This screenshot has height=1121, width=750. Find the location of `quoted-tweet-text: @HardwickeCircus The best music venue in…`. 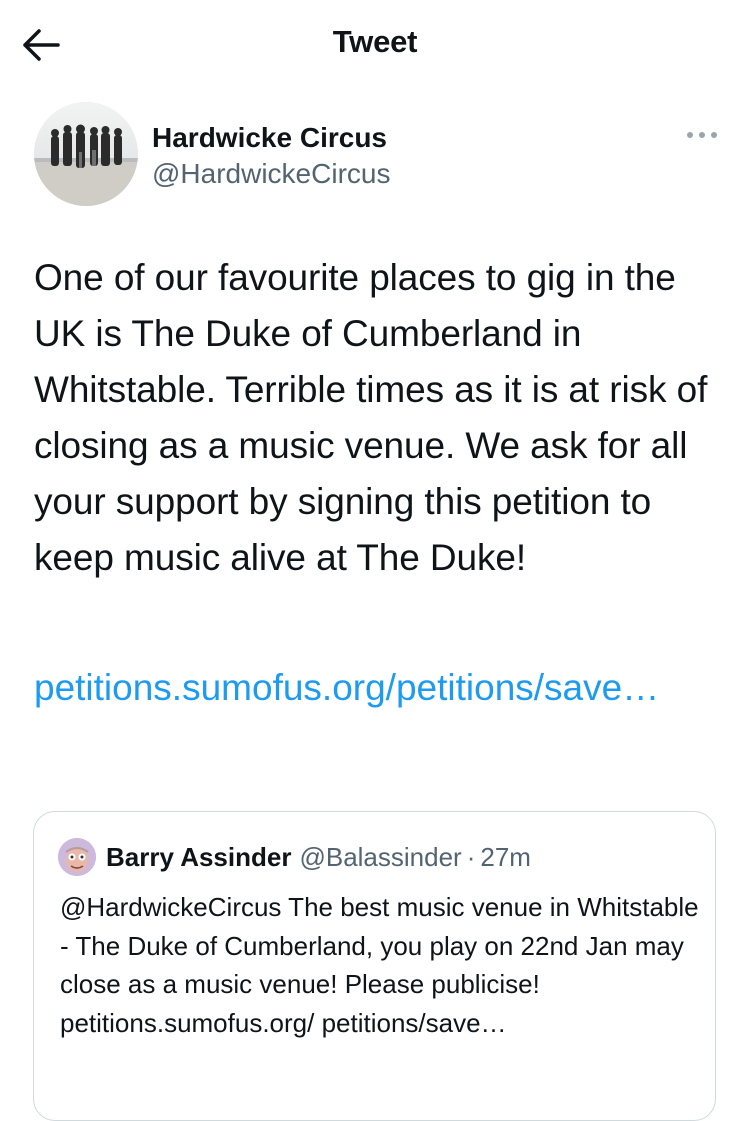

quoted-tweet-text: @HardwickeCircus The best music venue in… is located at coordinates (379, 965).